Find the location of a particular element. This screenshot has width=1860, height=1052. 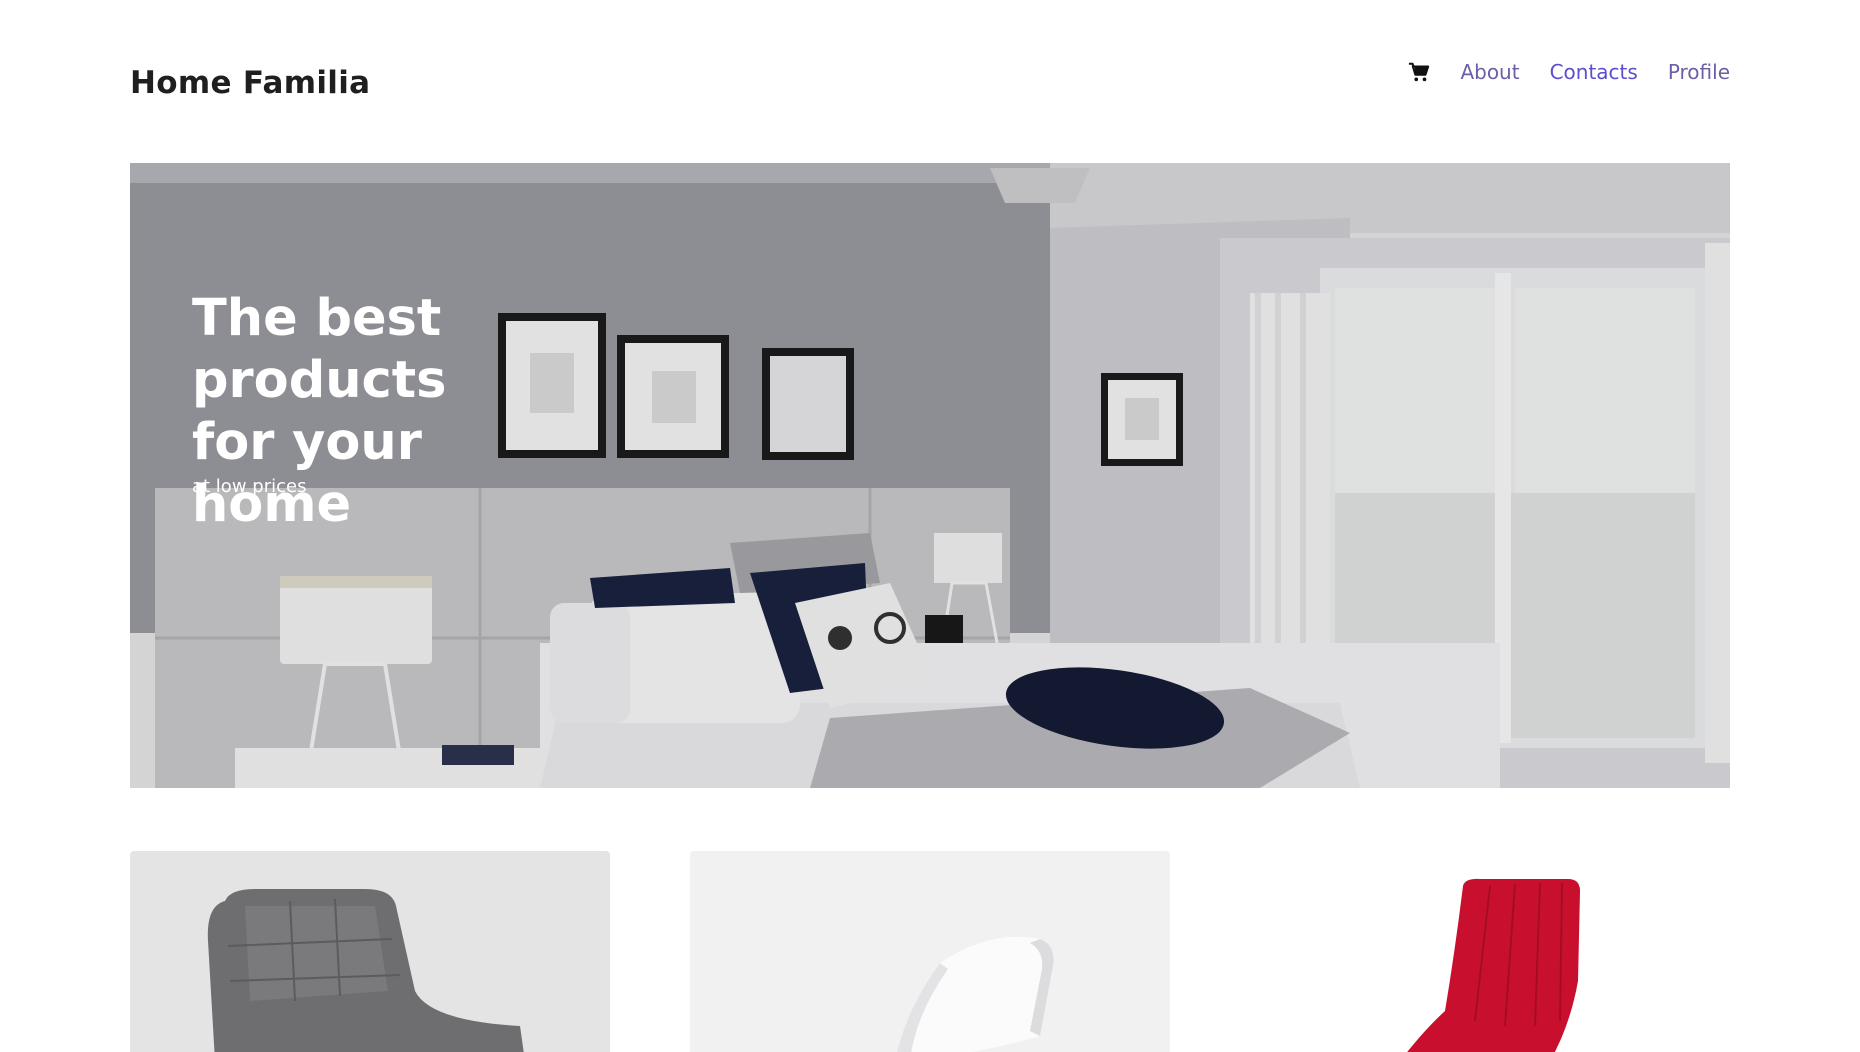

site-header: Home Familia About Contacts Profile is located at coordinates (930, 85).